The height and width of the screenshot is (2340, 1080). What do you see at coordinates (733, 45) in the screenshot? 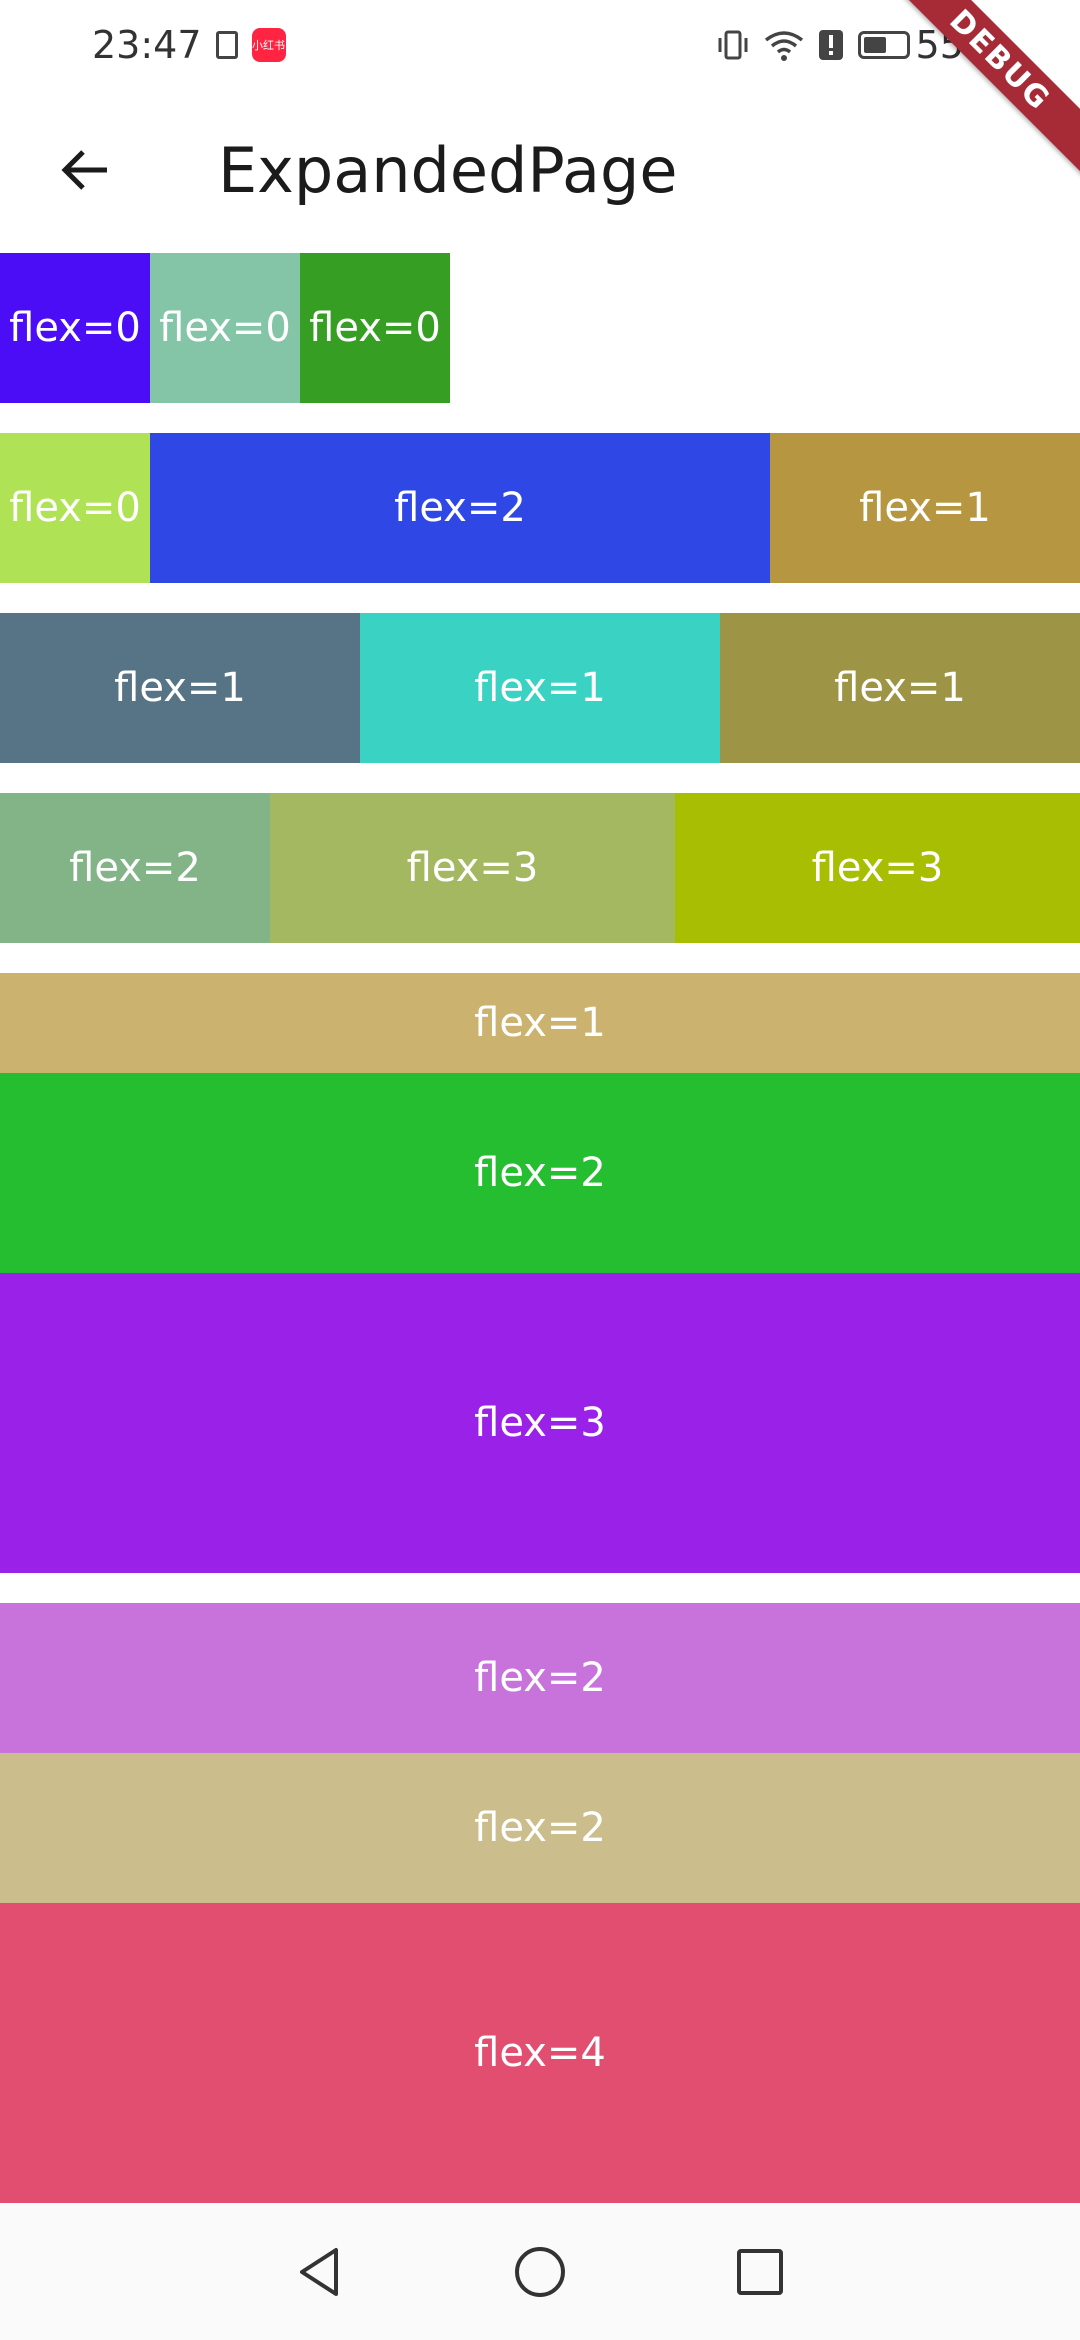
I see `vibrate-icon` at bounding box center [733, 45].